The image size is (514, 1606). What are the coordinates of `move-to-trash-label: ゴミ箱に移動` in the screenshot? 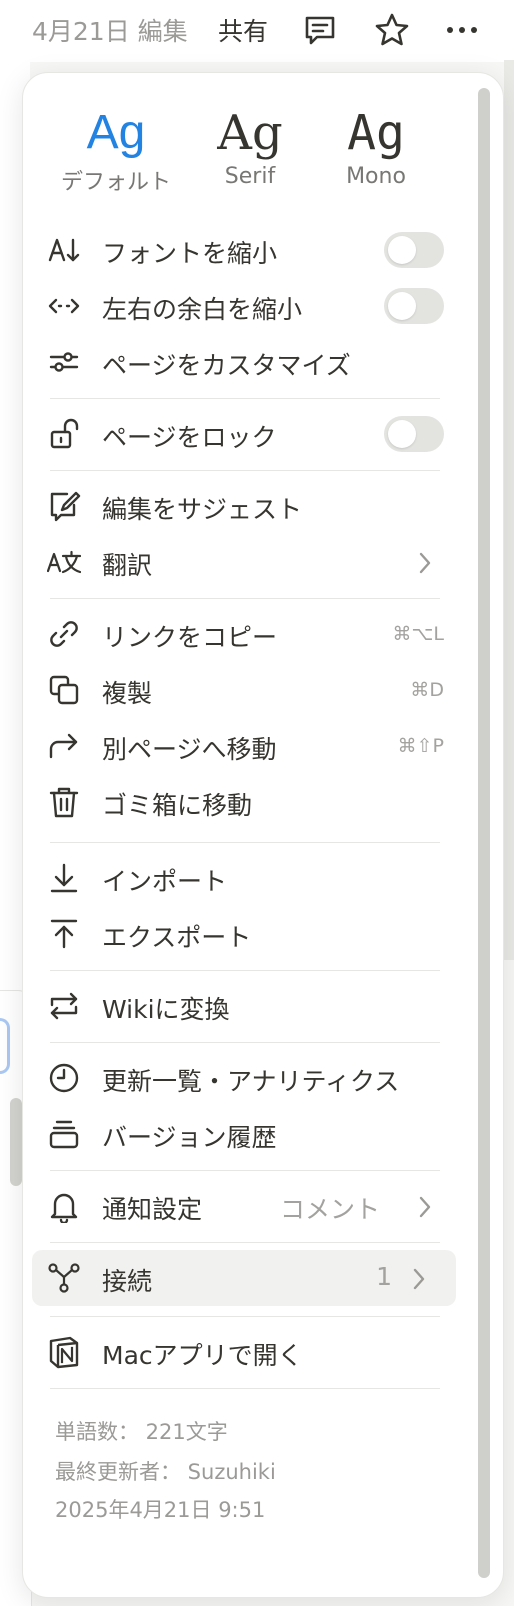 It's located at (177, 805).